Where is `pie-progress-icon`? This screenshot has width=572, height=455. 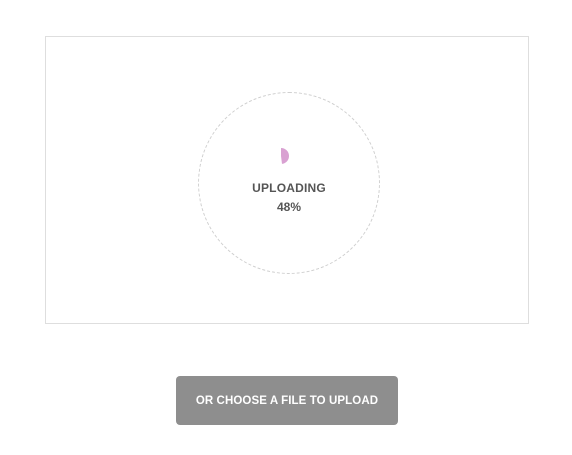
pie-progress-icon is located at coordinates (285, 156).